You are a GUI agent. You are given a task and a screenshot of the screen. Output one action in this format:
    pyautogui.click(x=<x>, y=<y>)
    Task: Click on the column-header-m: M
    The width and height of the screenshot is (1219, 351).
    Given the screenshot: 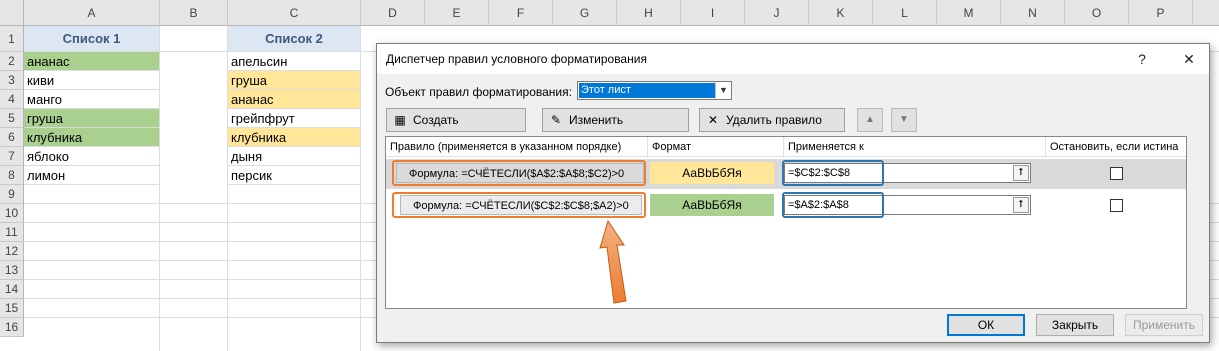 What is the action you would take?
    pyautogui.click(x=969, y=13)
    